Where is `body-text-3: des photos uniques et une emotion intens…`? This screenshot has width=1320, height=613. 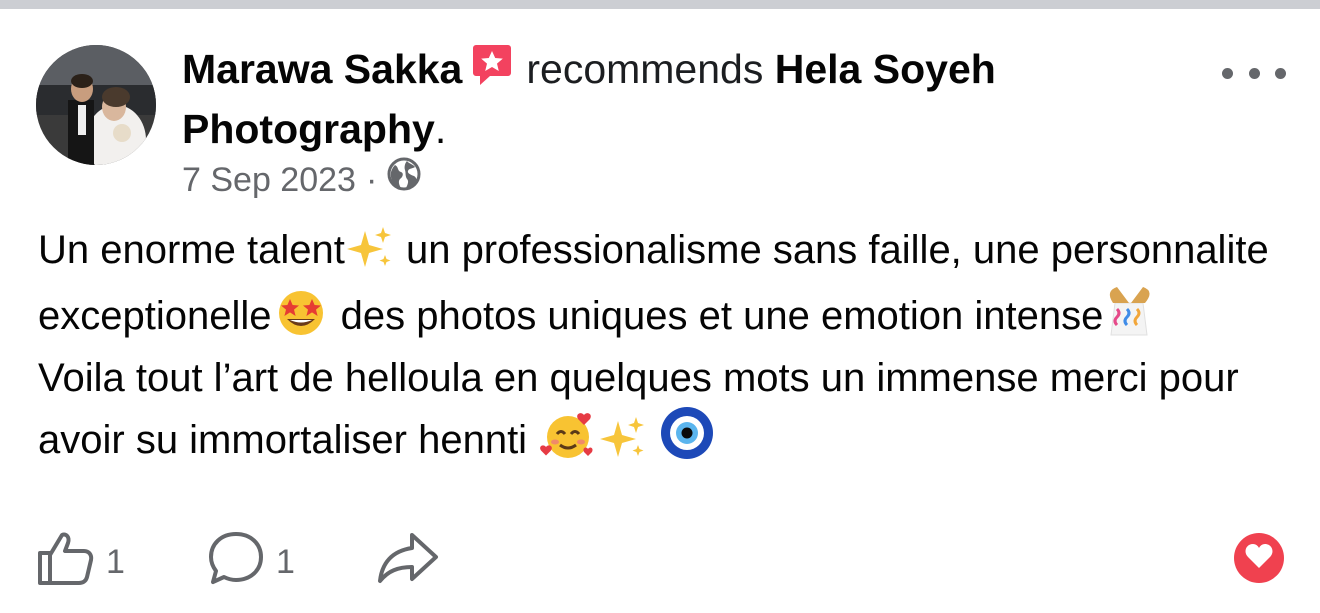 body-text-3: des photos uniques et une emotion intens… is located at coordinates (716, 316).